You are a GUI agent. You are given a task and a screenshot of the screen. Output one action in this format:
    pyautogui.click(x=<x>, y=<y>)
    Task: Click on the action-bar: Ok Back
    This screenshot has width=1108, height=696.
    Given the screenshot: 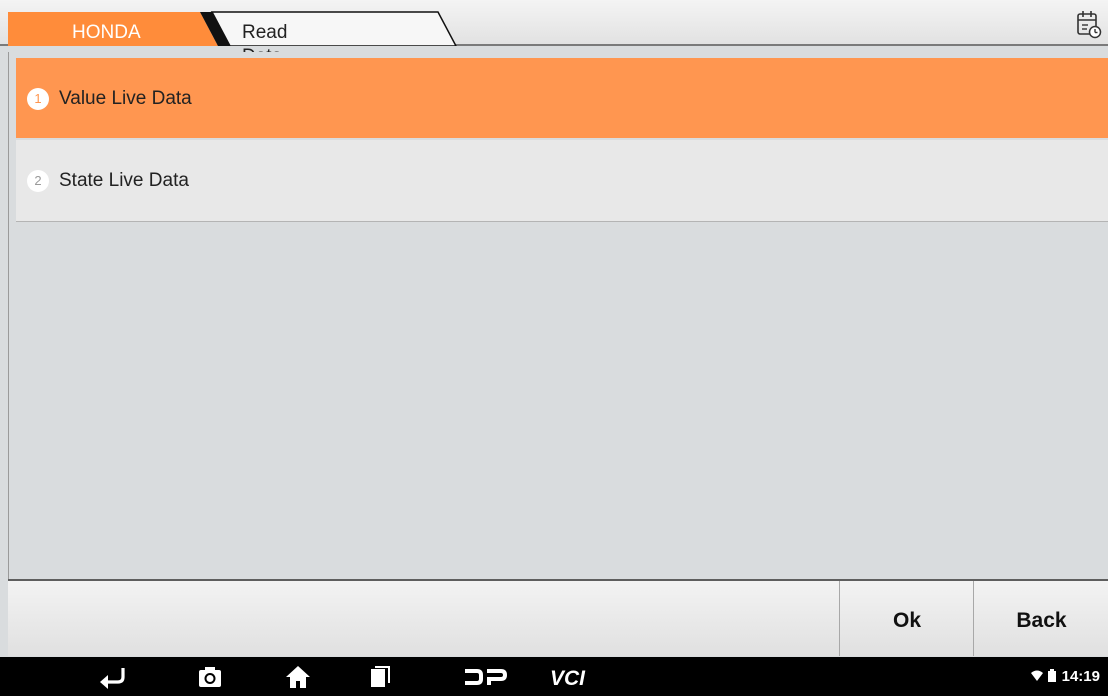 What is the action you would take?
    pyautogui.click(x=558, y=617)
    